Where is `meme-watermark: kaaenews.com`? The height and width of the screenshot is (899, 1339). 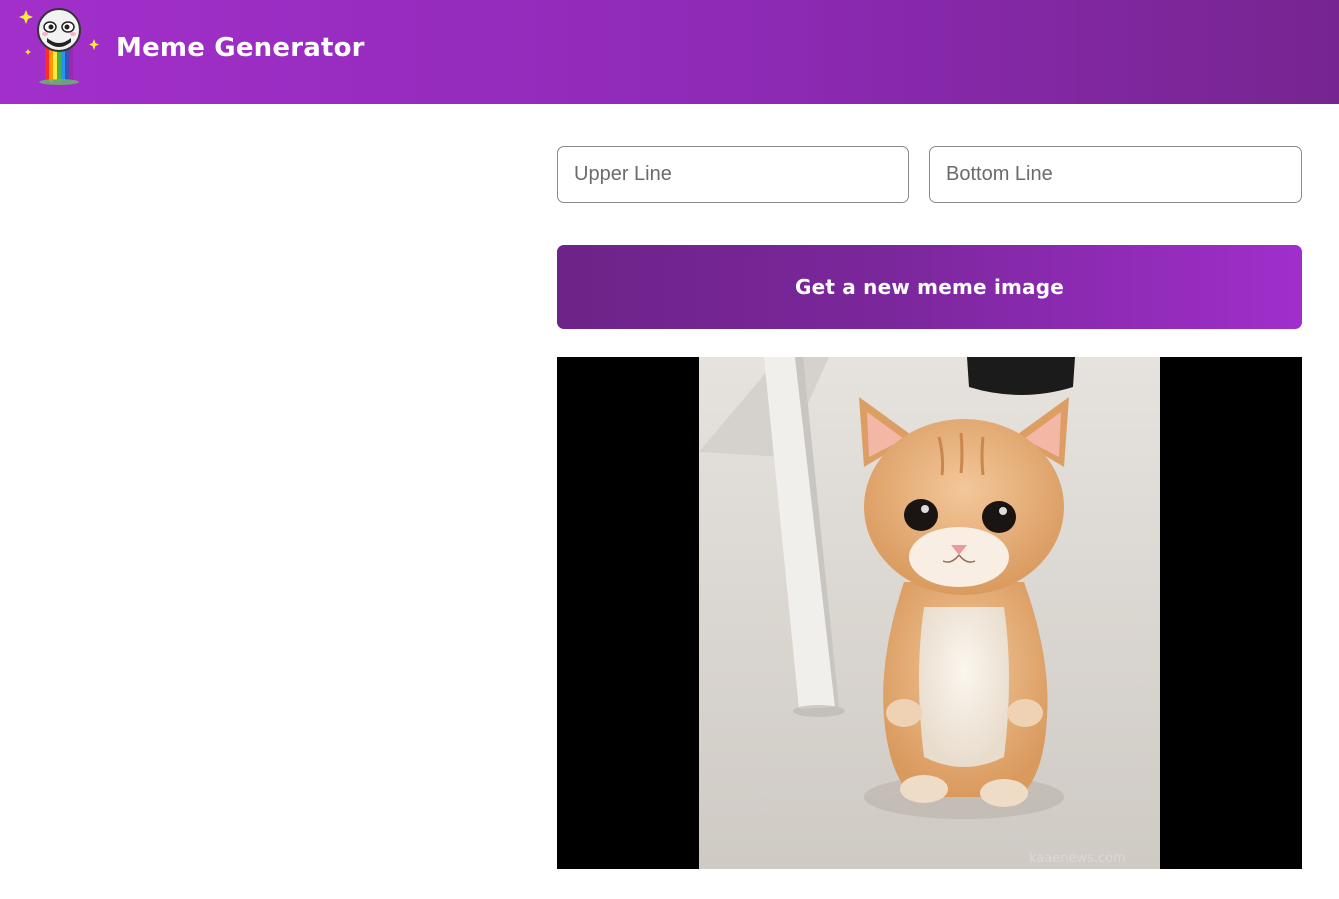
meme-watermark: kaaenews.com is located at coordinates (1077, 858).